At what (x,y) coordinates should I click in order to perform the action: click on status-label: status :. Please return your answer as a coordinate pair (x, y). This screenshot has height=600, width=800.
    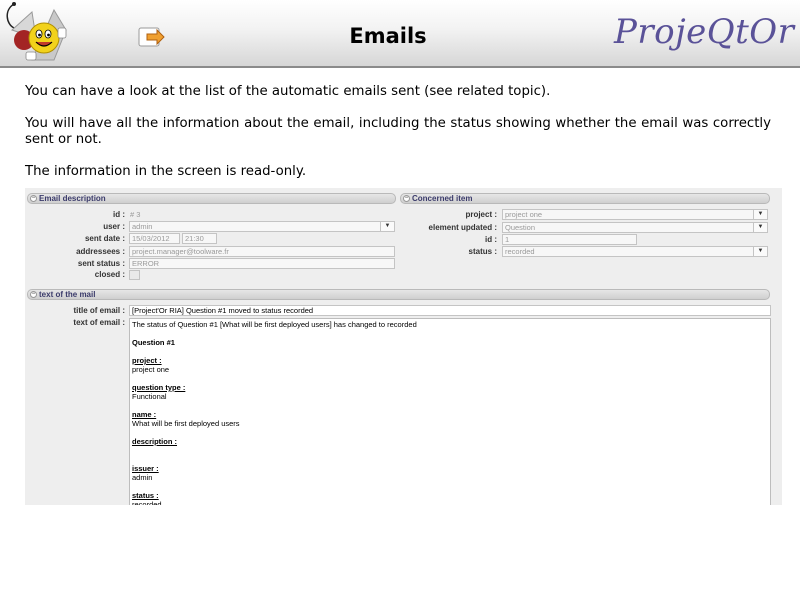
    Looking at the image, I should click on (482, 251).